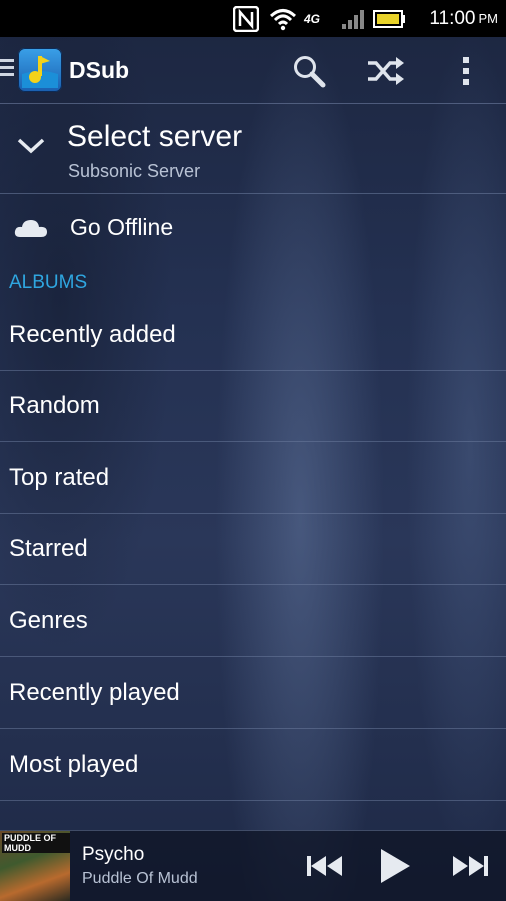  Describe the element at coordinates (386, 71) in the screenshot. I see `shuffle-icon` at that location.